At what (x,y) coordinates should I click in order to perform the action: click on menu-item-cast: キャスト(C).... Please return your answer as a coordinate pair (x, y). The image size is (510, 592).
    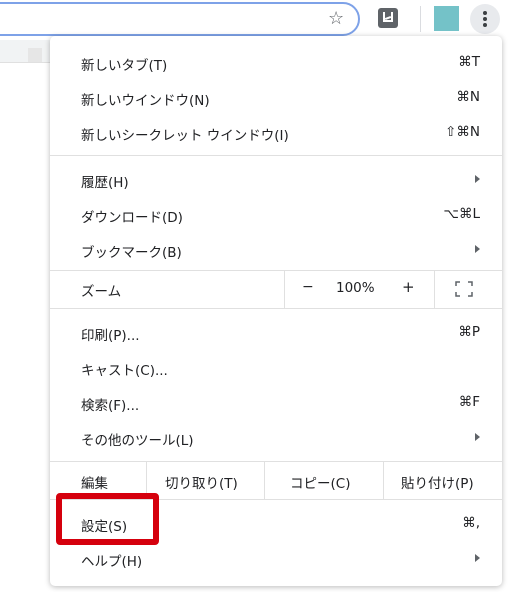
    Looking at the image, I should click on (276, 368).